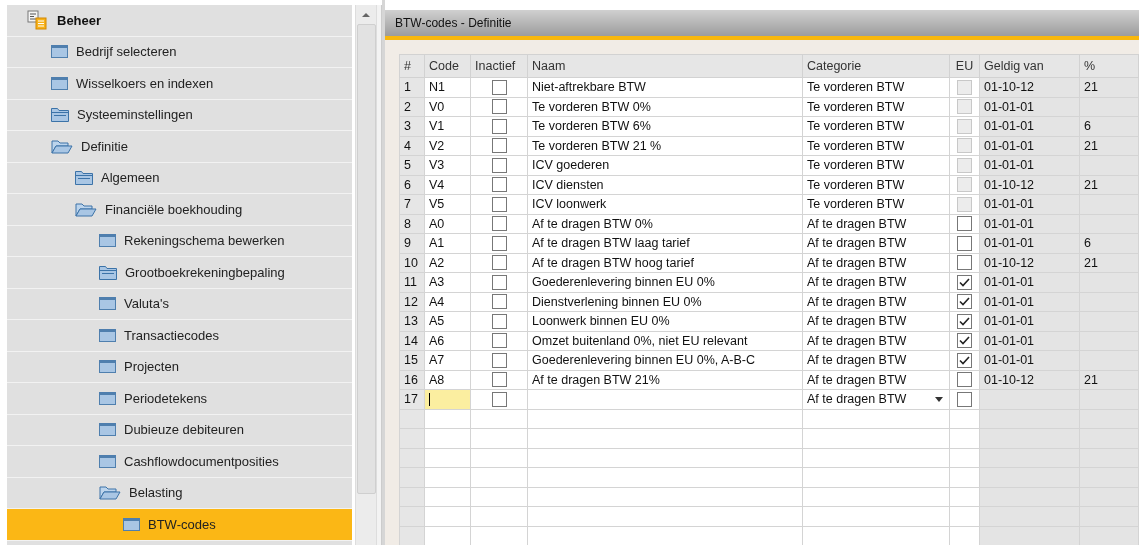 The width and height of the screenshot is (1139, 545). What do you see at coordinates (180, 273) in the screenshot?
I see `tree-item: Grootboekrekeningbepaling` at bounding box center [180, 273].